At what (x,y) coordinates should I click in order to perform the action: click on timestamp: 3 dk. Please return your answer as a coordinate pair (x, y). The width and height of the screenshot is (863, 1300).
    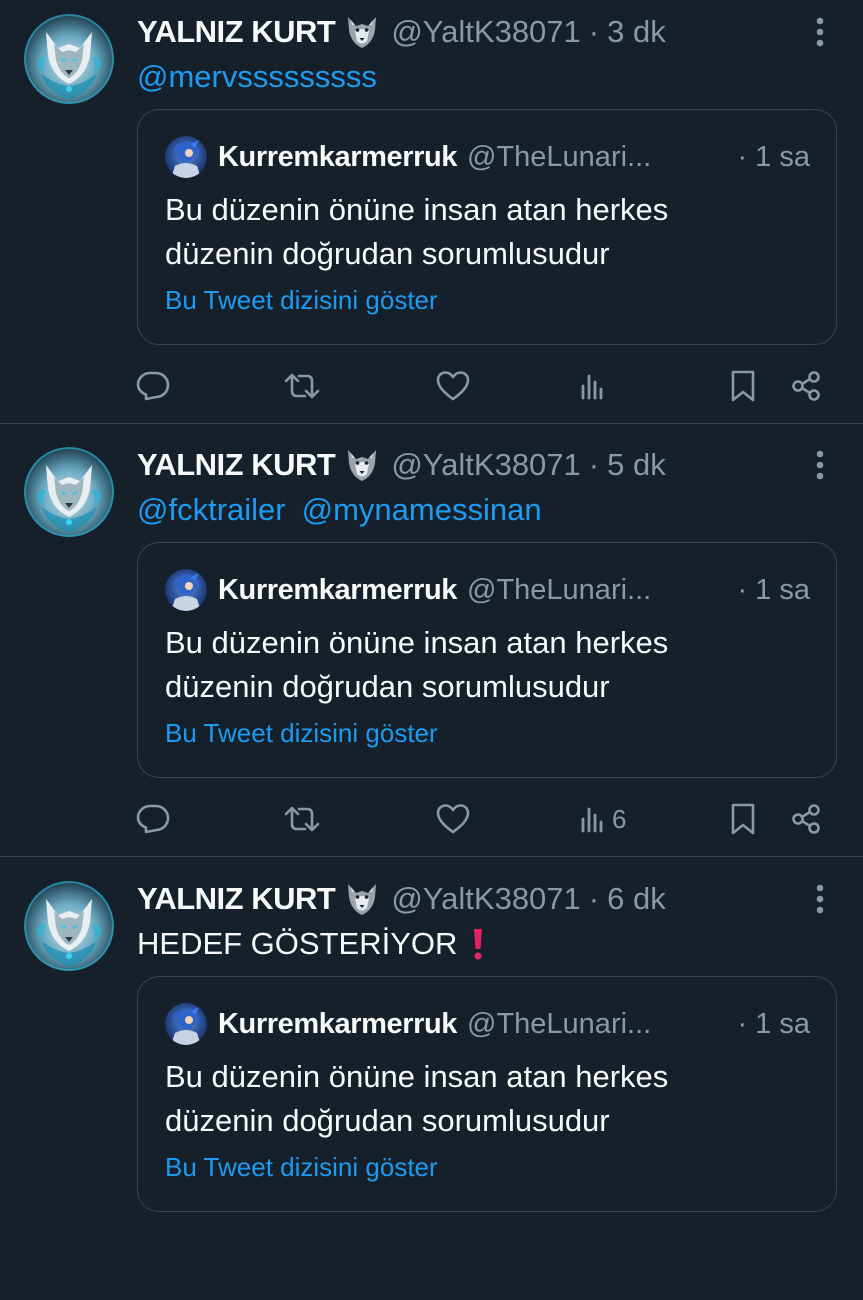
    Looking at the image, I should click on (636, 32).